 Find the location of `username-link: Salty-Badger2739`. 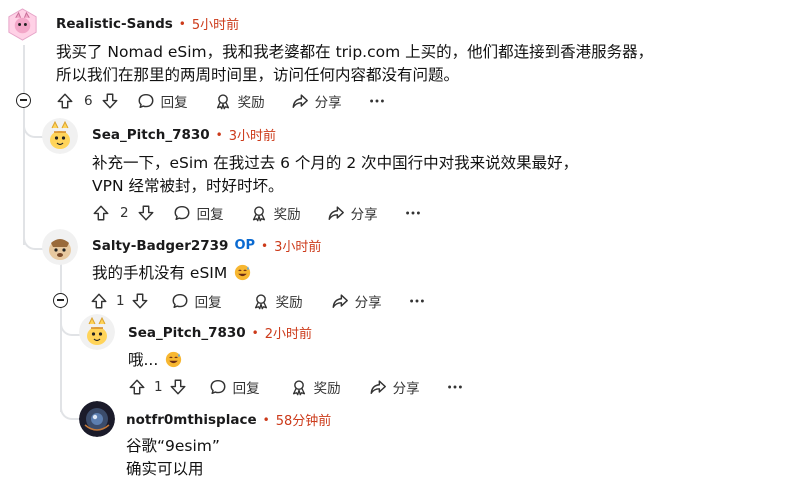

username-link: Salty-Badger2739 is located at coordinates (160, 246).